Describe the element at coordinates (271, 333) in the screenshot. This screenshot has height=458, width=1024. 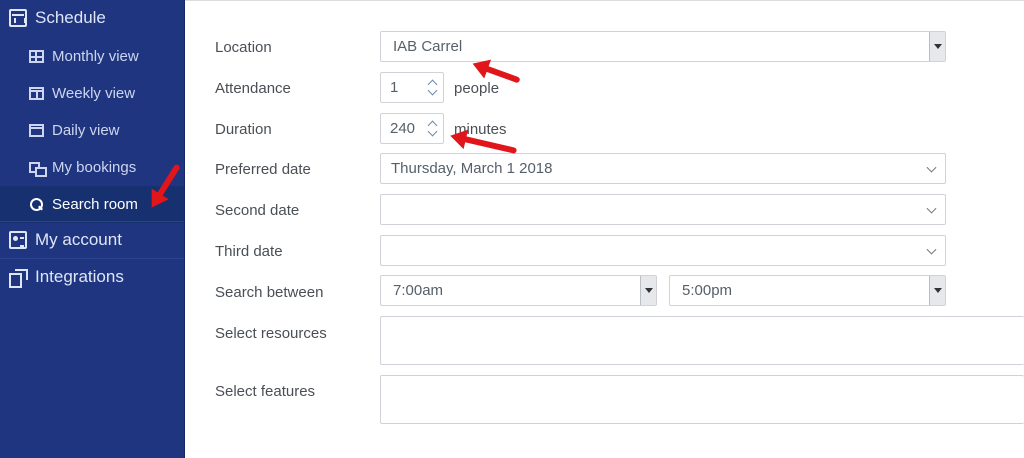
I see `select-resources-label: Select resources` at that location.